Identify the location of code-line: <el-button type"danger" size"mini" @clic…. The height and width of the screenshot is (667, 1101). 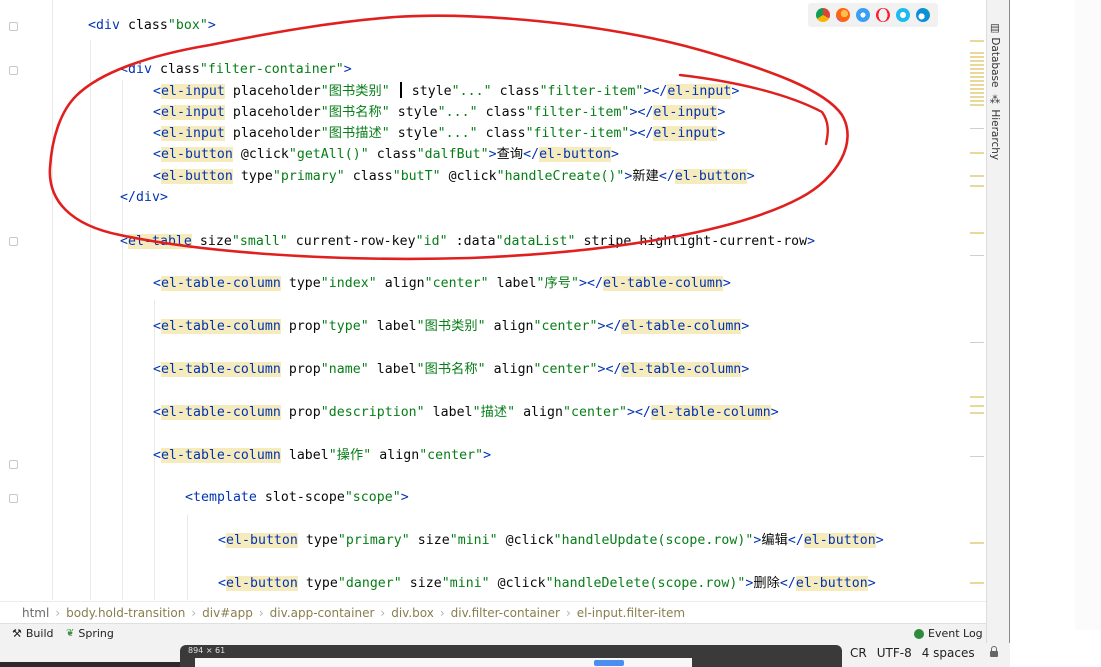
(547, 584).